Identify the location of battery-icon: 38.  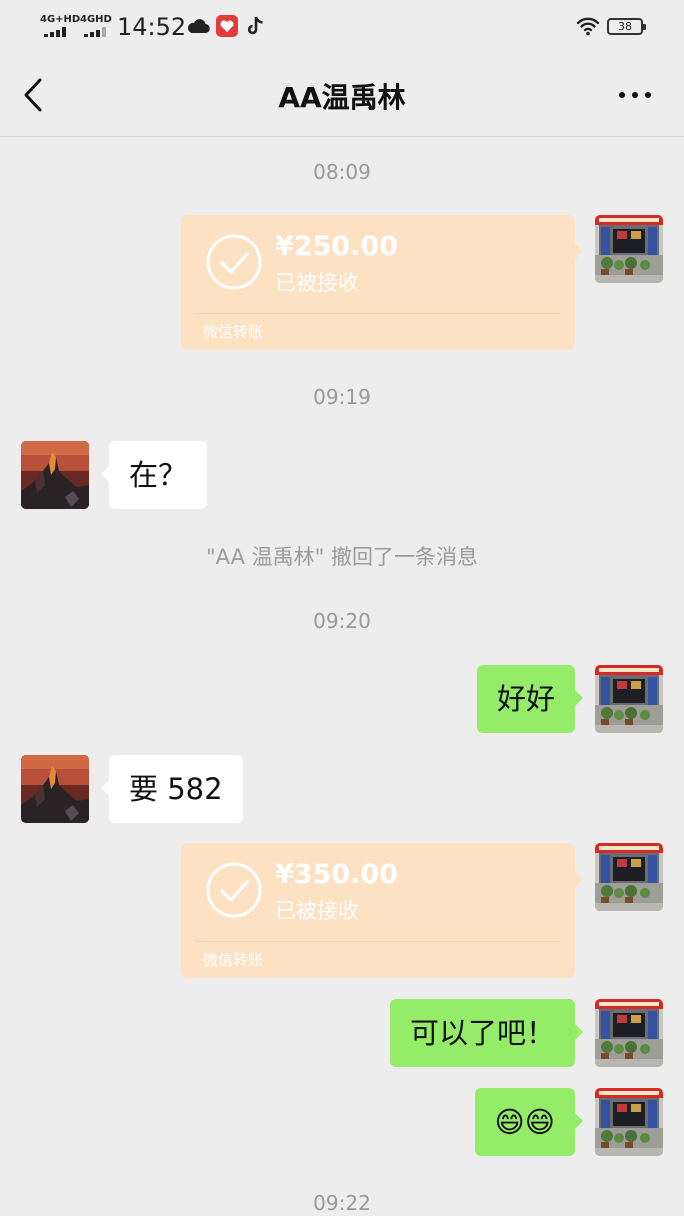
(626, 26).